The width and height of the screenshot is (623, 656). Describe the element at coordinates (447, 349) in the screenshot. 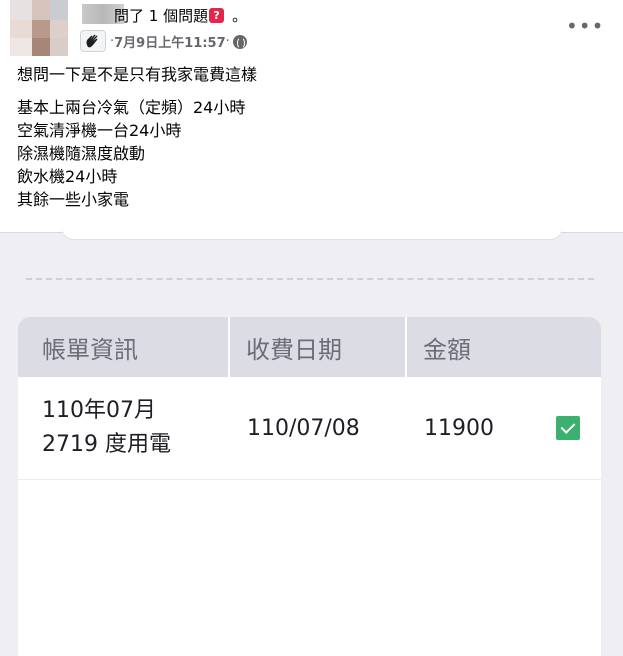

I see `header-amount: 金額` at that location.